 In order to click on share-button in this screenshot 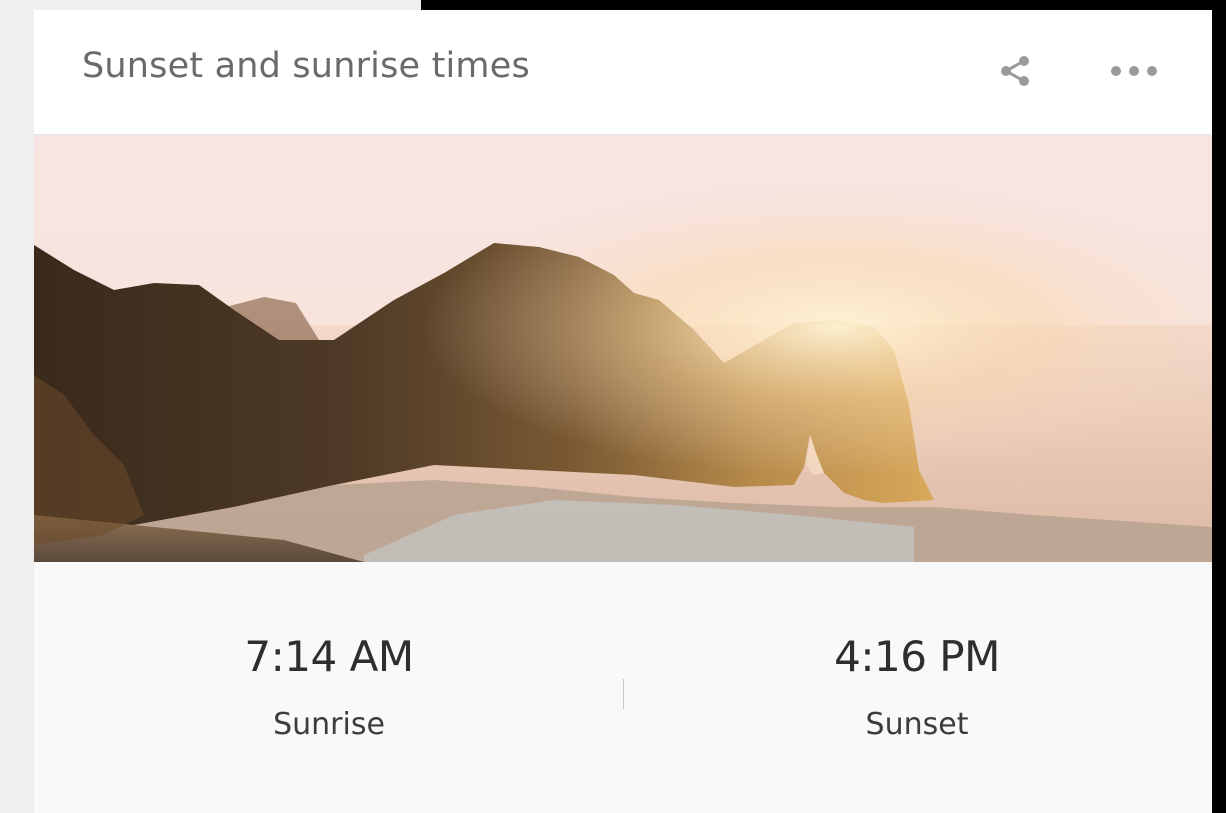, I will do `click(1015, 71)`.